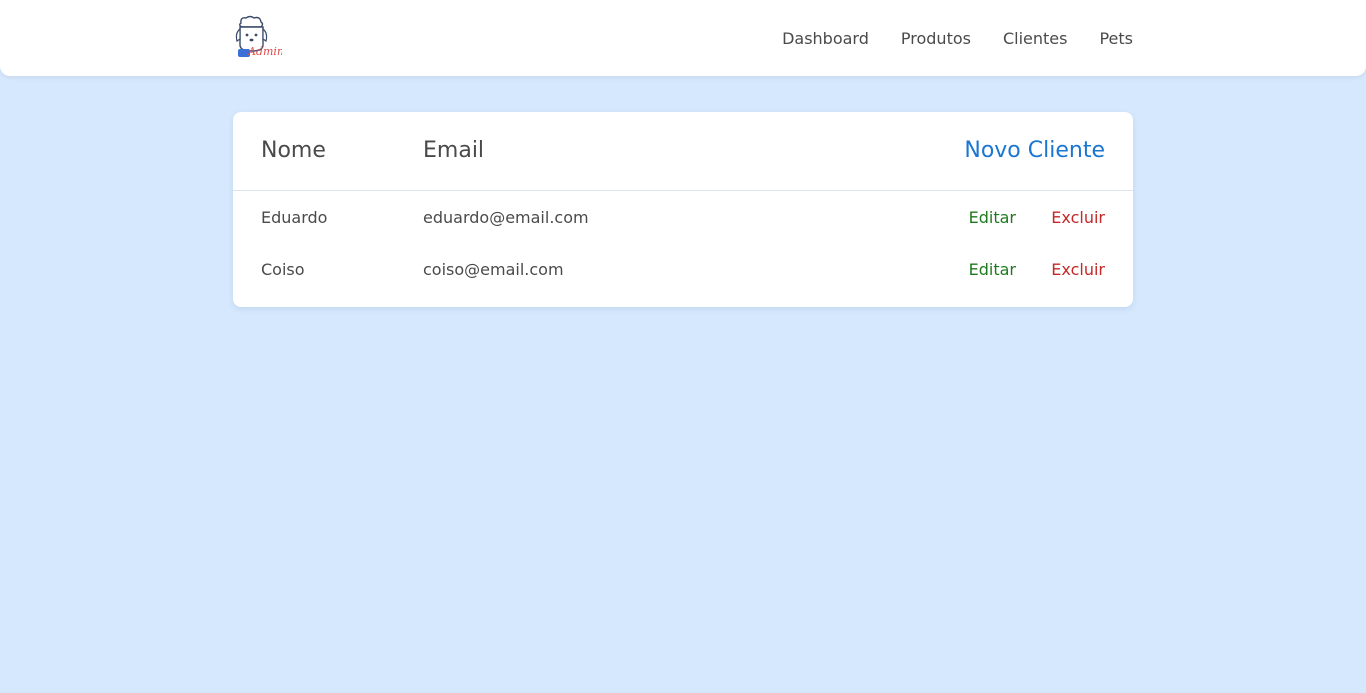 This screenshot has height=693, width=1366. What do you see at coordinates (294, 217) in the screenshot?
I see `client-name: Eduardo` at bounding box center [294, 217].